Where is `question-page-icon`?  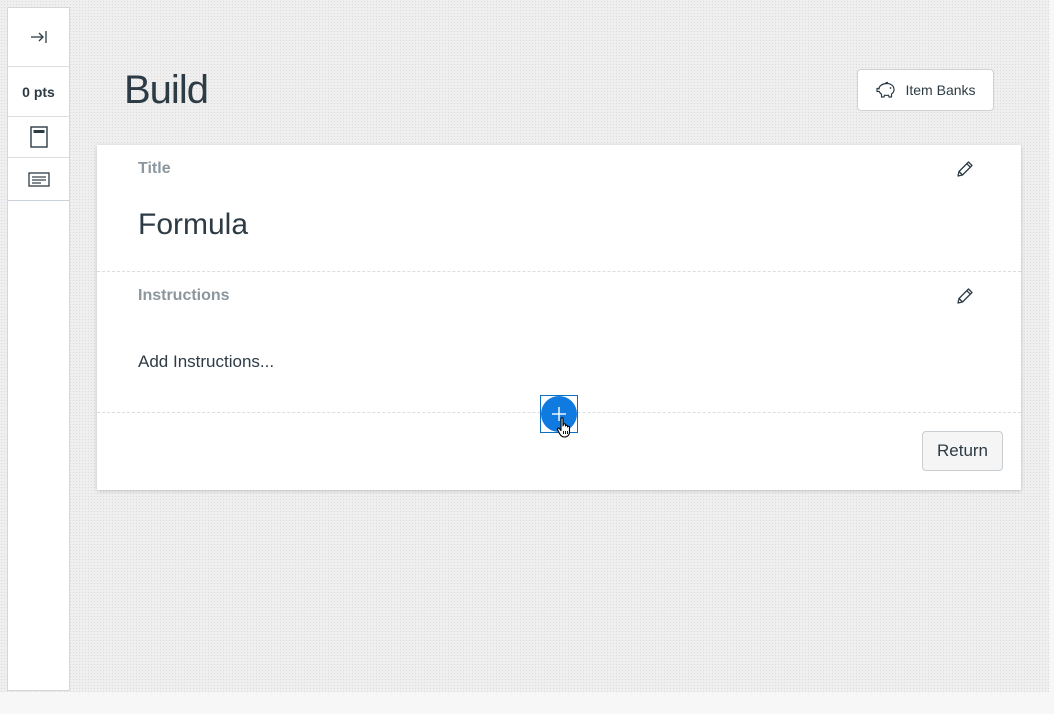 question-page-icon is located at coordinates (38, 137).